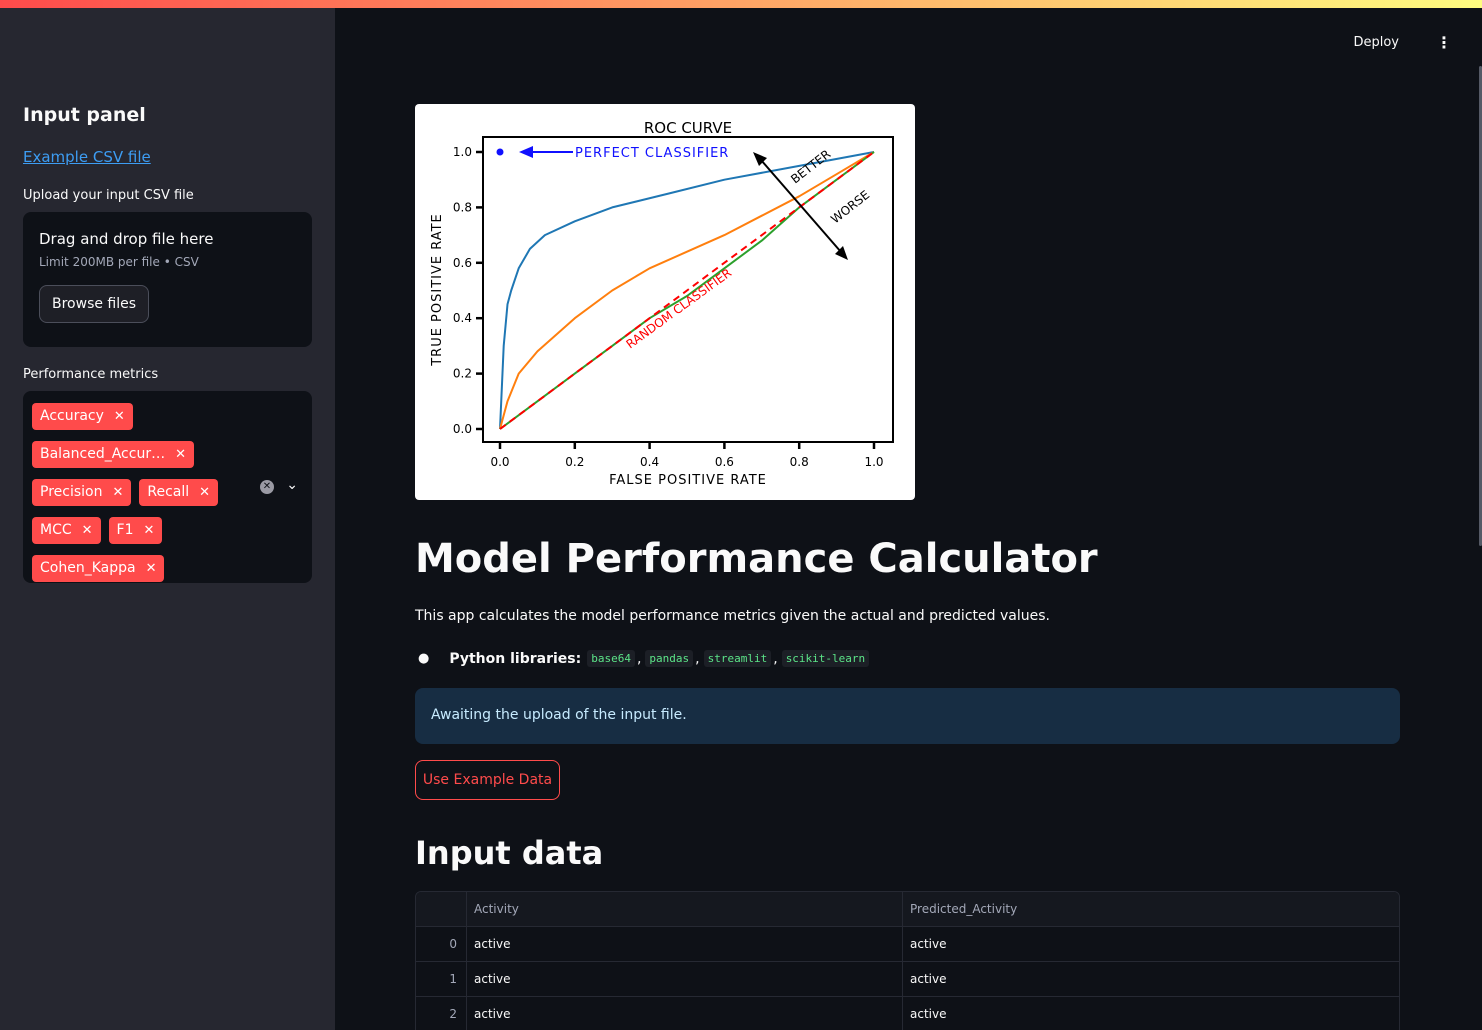  What do you see at coordinates (688, 128) in the screenshot?
I see `chart-title: ROC CURVE` at bounding box center [688, 128].